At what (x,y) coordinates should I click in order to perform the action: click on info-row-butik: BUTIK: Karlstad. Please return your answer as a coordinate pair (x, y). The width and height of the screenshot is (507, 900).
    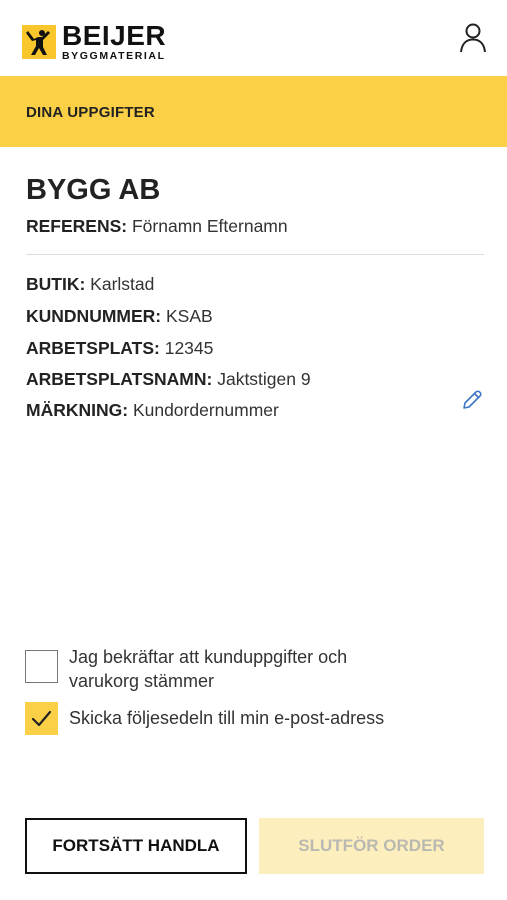
    Looking at the image, I should click on (90, 284).